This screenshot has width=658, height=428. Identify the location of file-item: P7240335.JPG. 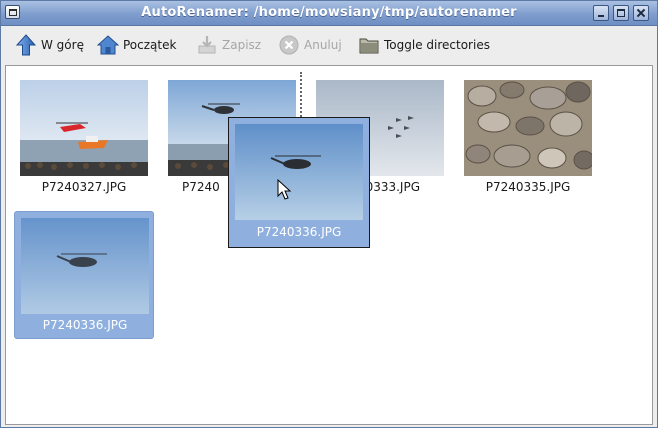
(528, 138).